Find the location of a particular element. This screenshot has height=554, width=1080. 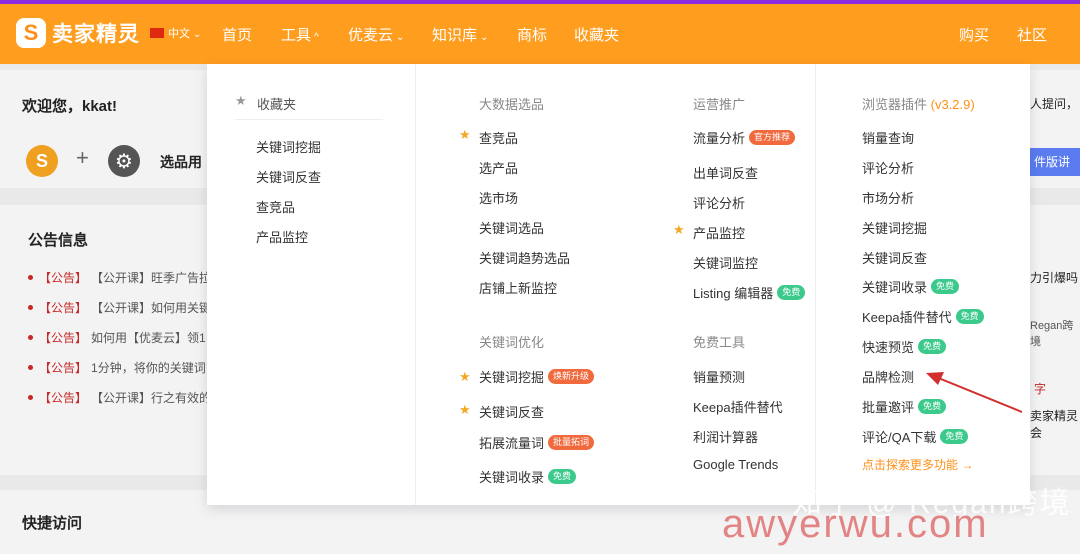

site-watermark: awyerwu.com is located at coordinates (855, 524).